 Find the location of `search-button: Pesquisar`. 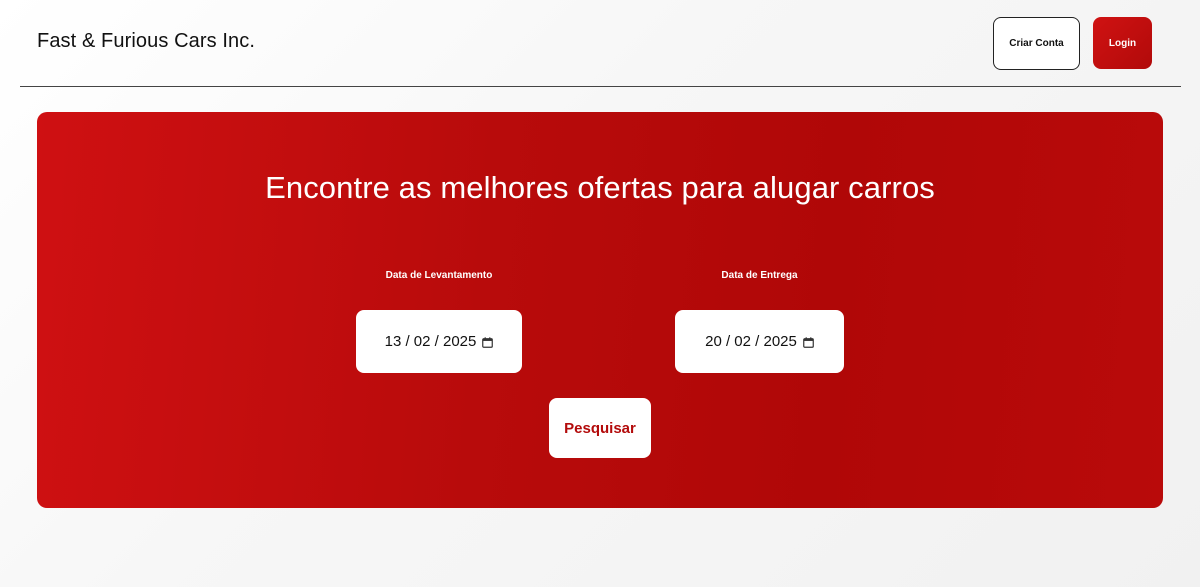

search-button: Pesquisar is located at coordinates (600, 428).